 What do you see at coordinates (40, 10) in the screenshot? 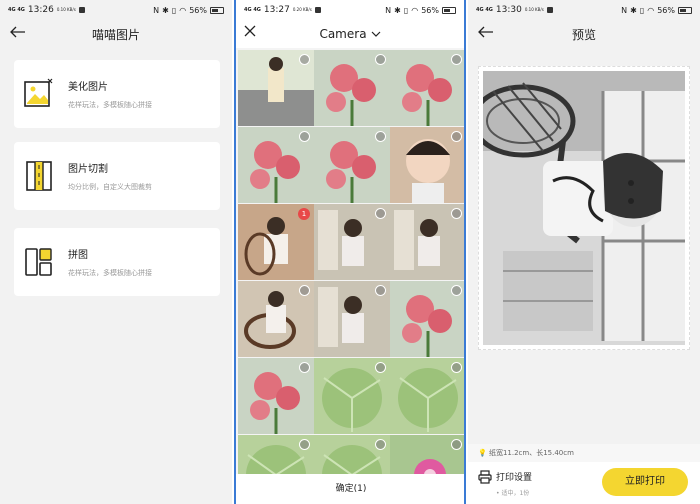
I see `status-time: 13:26` at bounding box center [40, 10].